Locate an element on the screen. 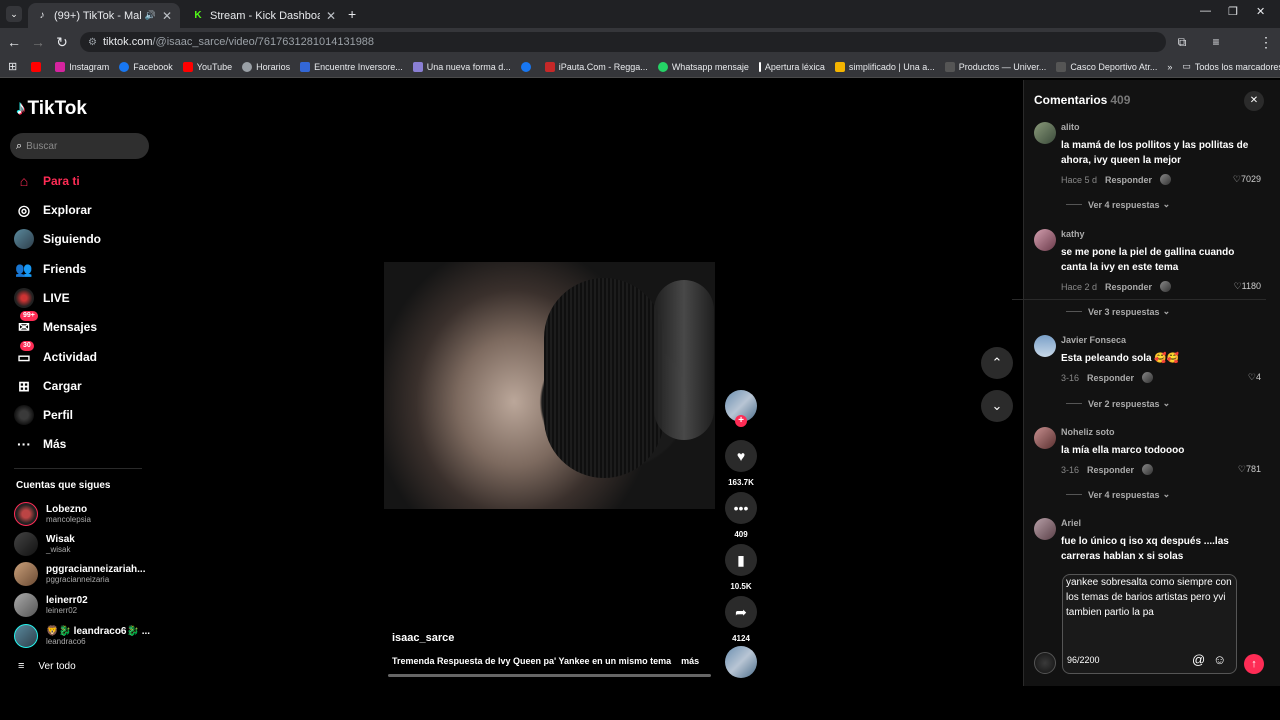 The image size is (1280, 720). following-account: Wisak _wisak is located at coordinates (44, 544).